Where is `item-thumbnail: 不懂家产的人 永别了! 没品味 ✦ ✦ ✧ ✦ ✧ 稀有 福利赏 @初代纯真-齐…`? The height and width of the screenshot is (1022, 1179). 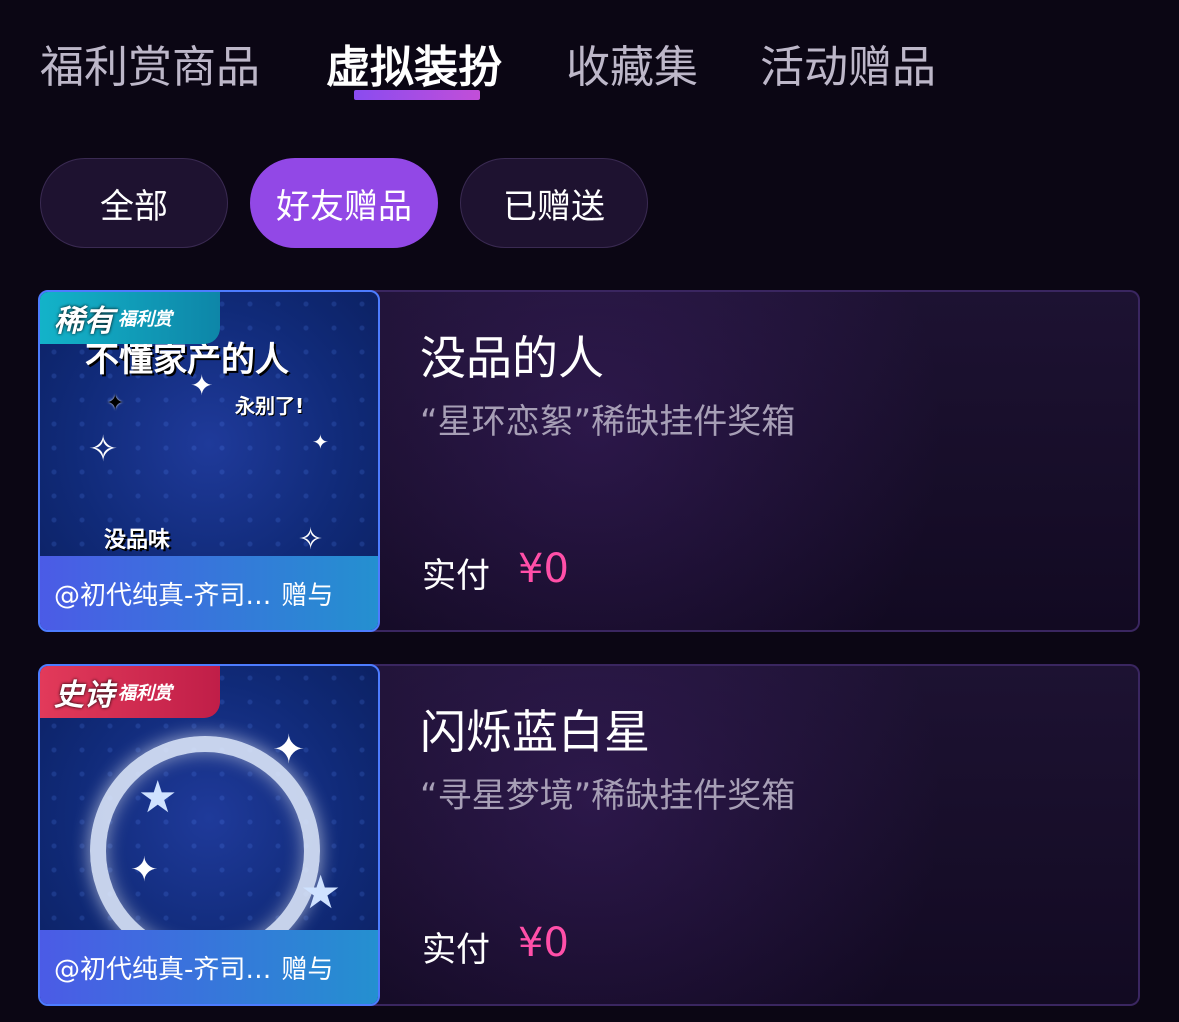 item-thumbnail: 不懂家产的人 永别了! 没品味 ✦ ✦ ✧ ✦ ✧ 稀有 福利赏 @初代纯真-齐… is located at coordinates (209, 461).